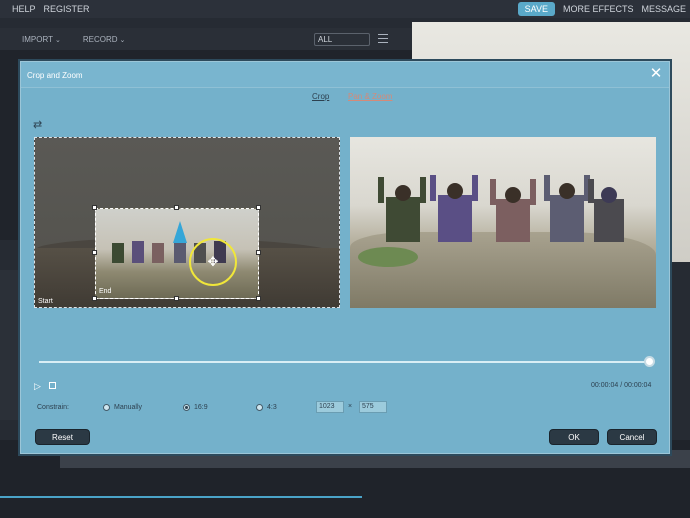 Image resolution: width=690 pixels, height=518 pixels. What do you see at coordinates (55, 75) in the screenshot?
I see `dialog-title: Crop and Zoom` at bounding box center [55, 75].